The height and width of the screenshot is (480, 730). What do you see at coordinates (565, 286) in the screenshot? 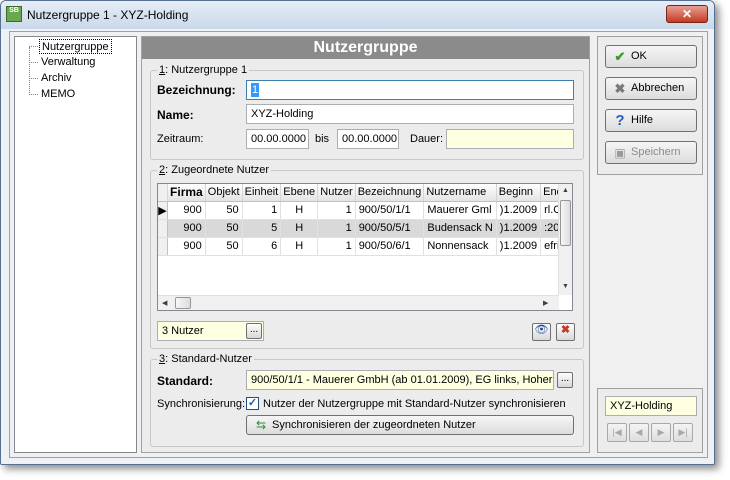
I see `scroll-down-icon: ▼` at bounding box center [565, 286].